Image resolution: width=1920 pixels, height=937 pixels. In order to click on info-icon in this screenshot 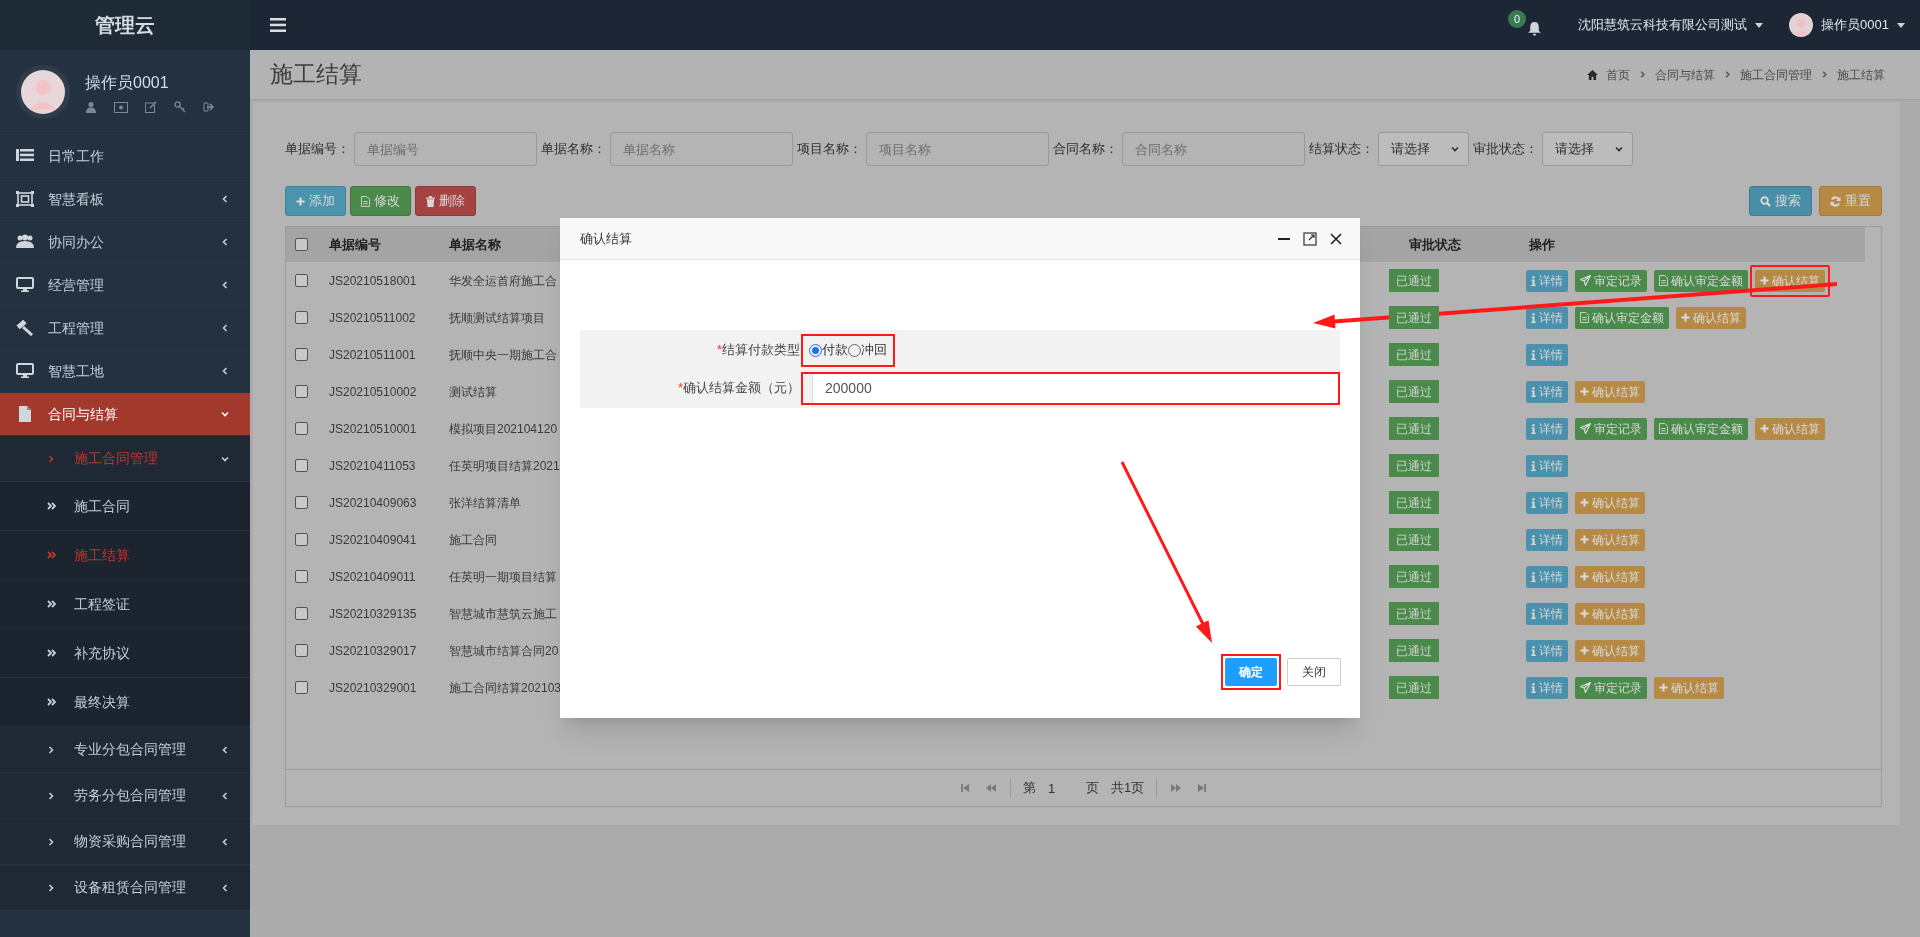, I will do `click(1533, 428)`.